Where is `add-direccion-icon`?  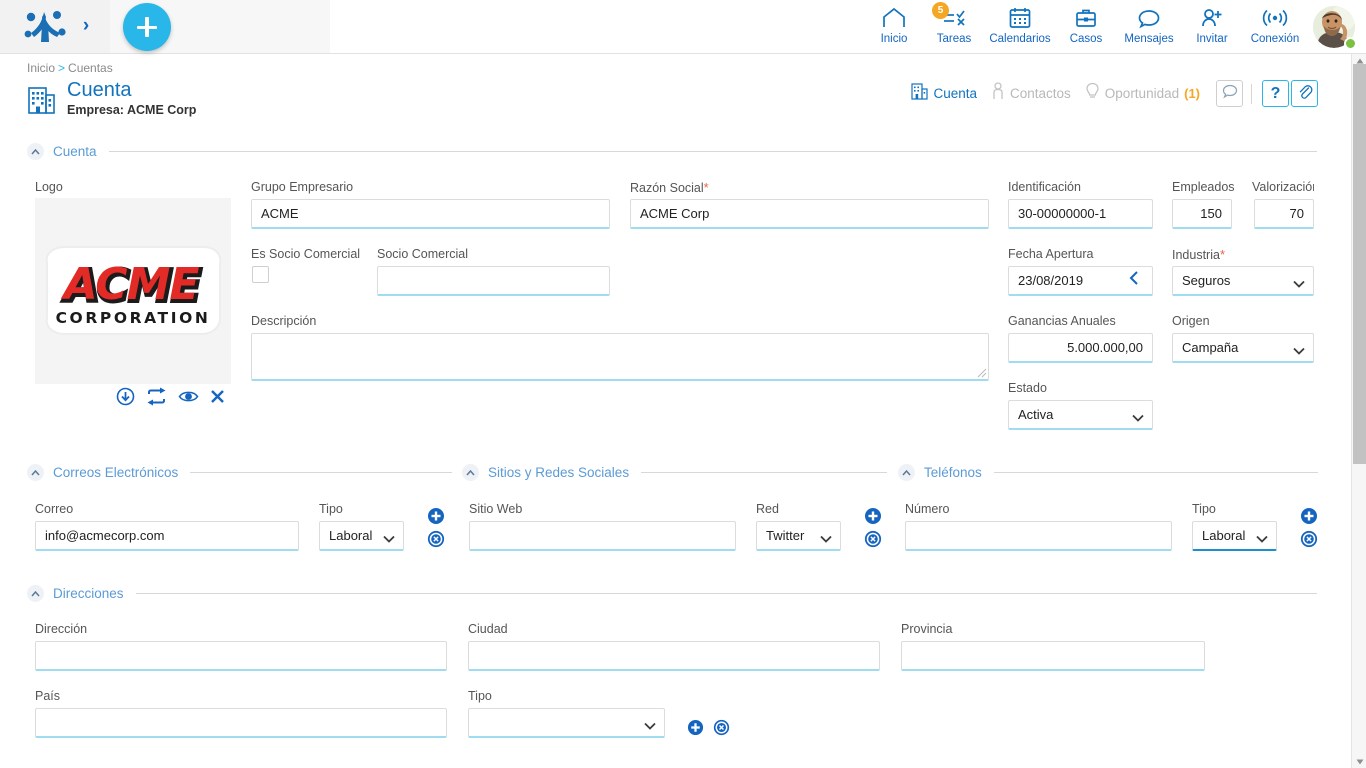 add-direccion-icon is located at coordinates (695, 730).